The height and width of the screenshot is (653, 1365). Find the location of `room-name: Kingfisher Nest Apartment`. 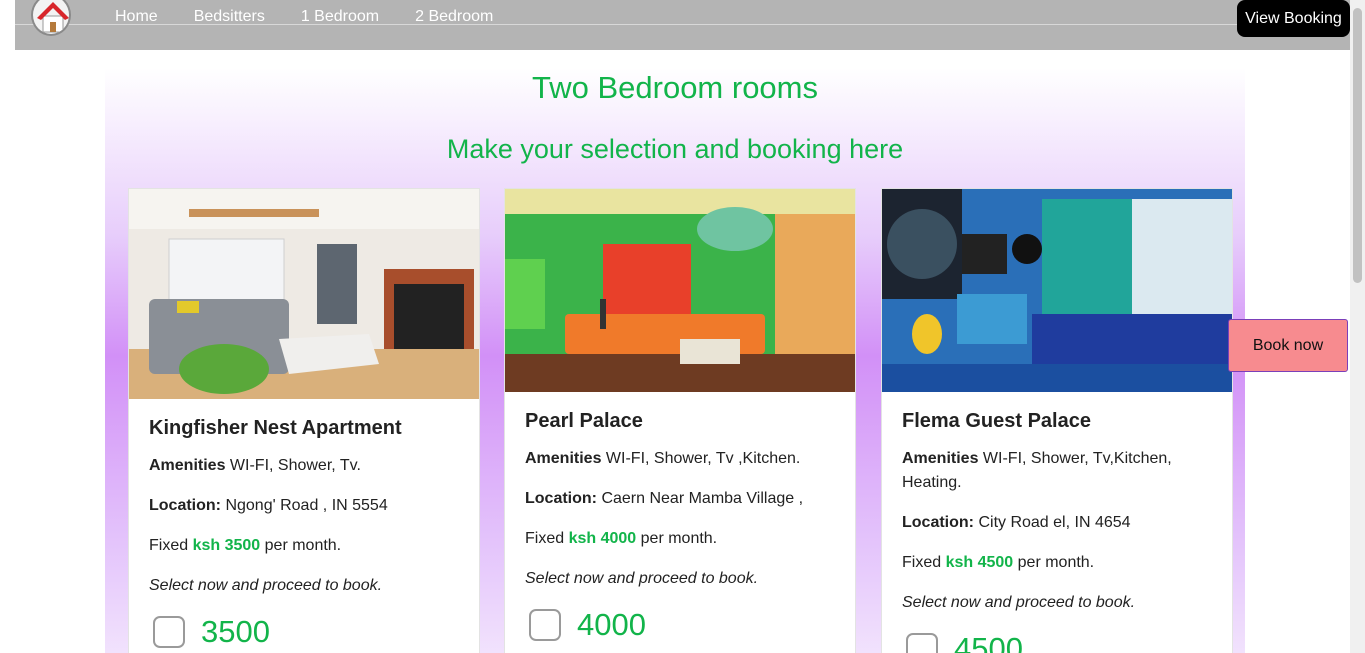

room-name: Kingfisher Nest Apartment is located at coordinates (275, 428).